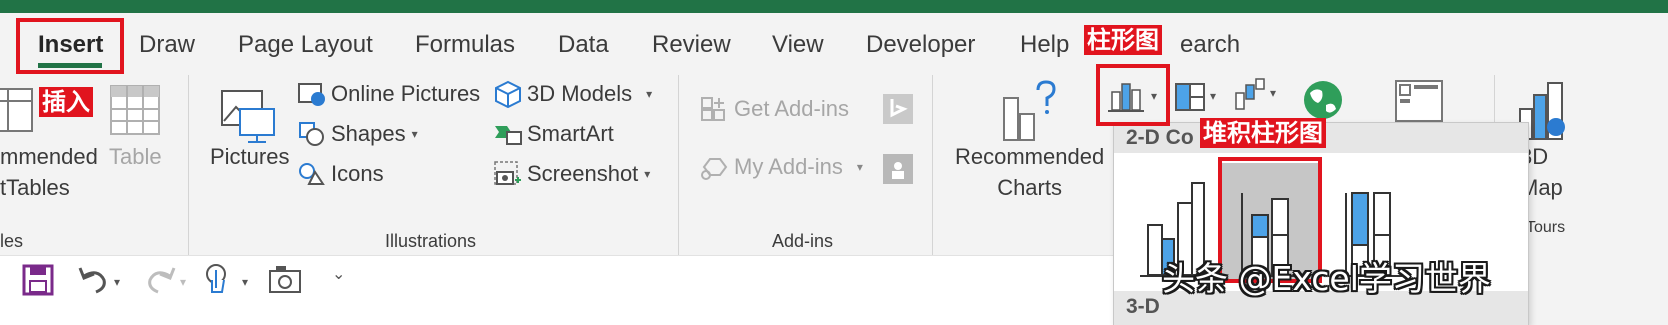  What do you see at coordinates (1323, 100) in the screenshot?
I see `maps-chart-icon` at bounding box center [1323, 100].